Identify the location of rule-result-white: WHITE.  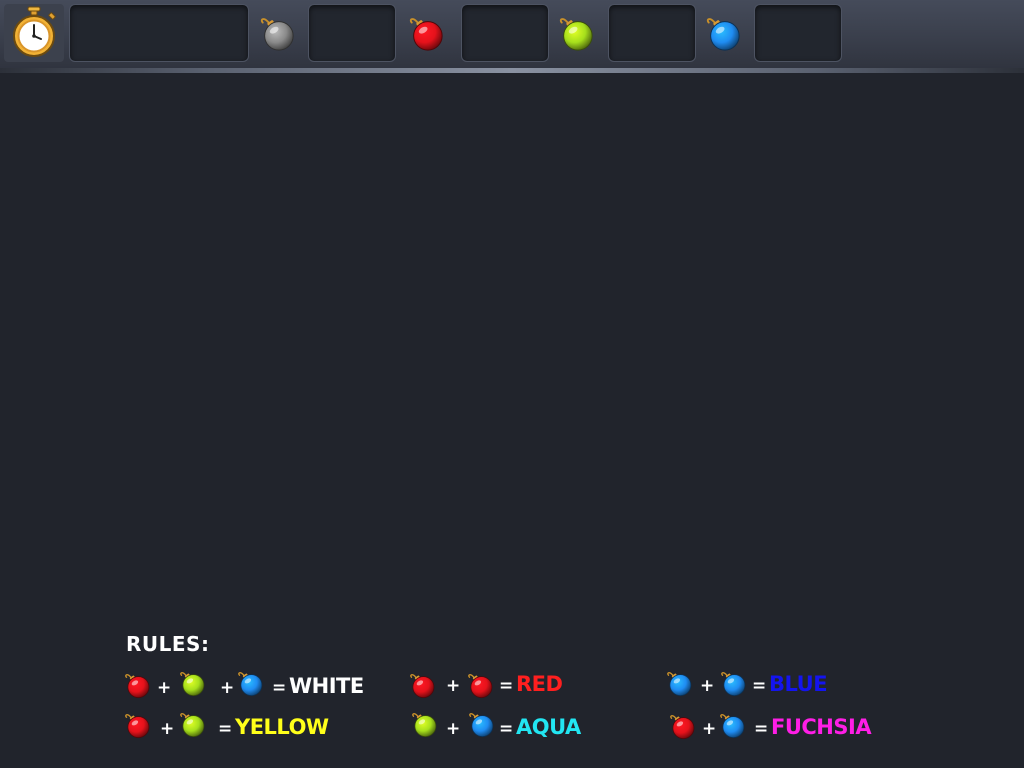
(326, 686).